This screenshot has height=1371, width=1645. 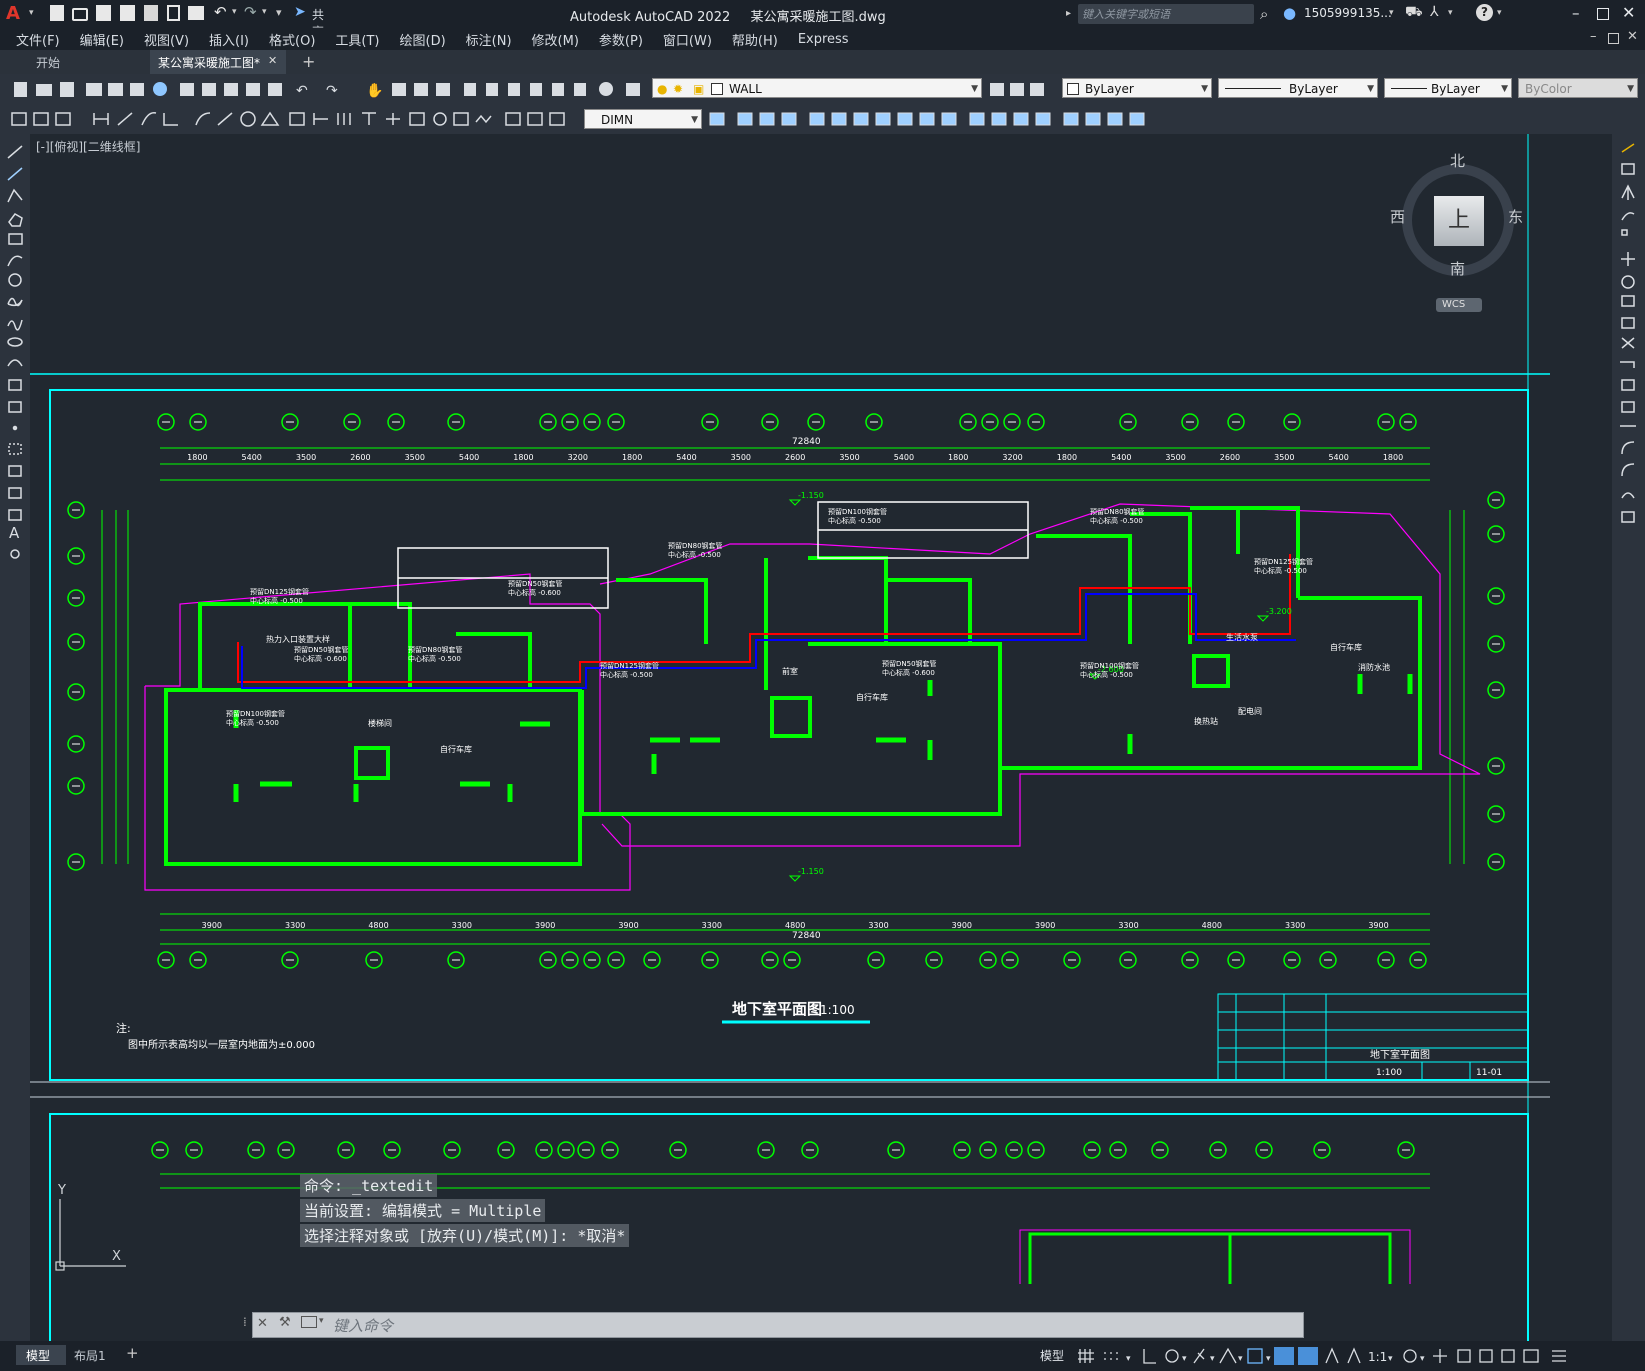 I want to click on menu-help: 帮助(H), so click(x=755, y=39).